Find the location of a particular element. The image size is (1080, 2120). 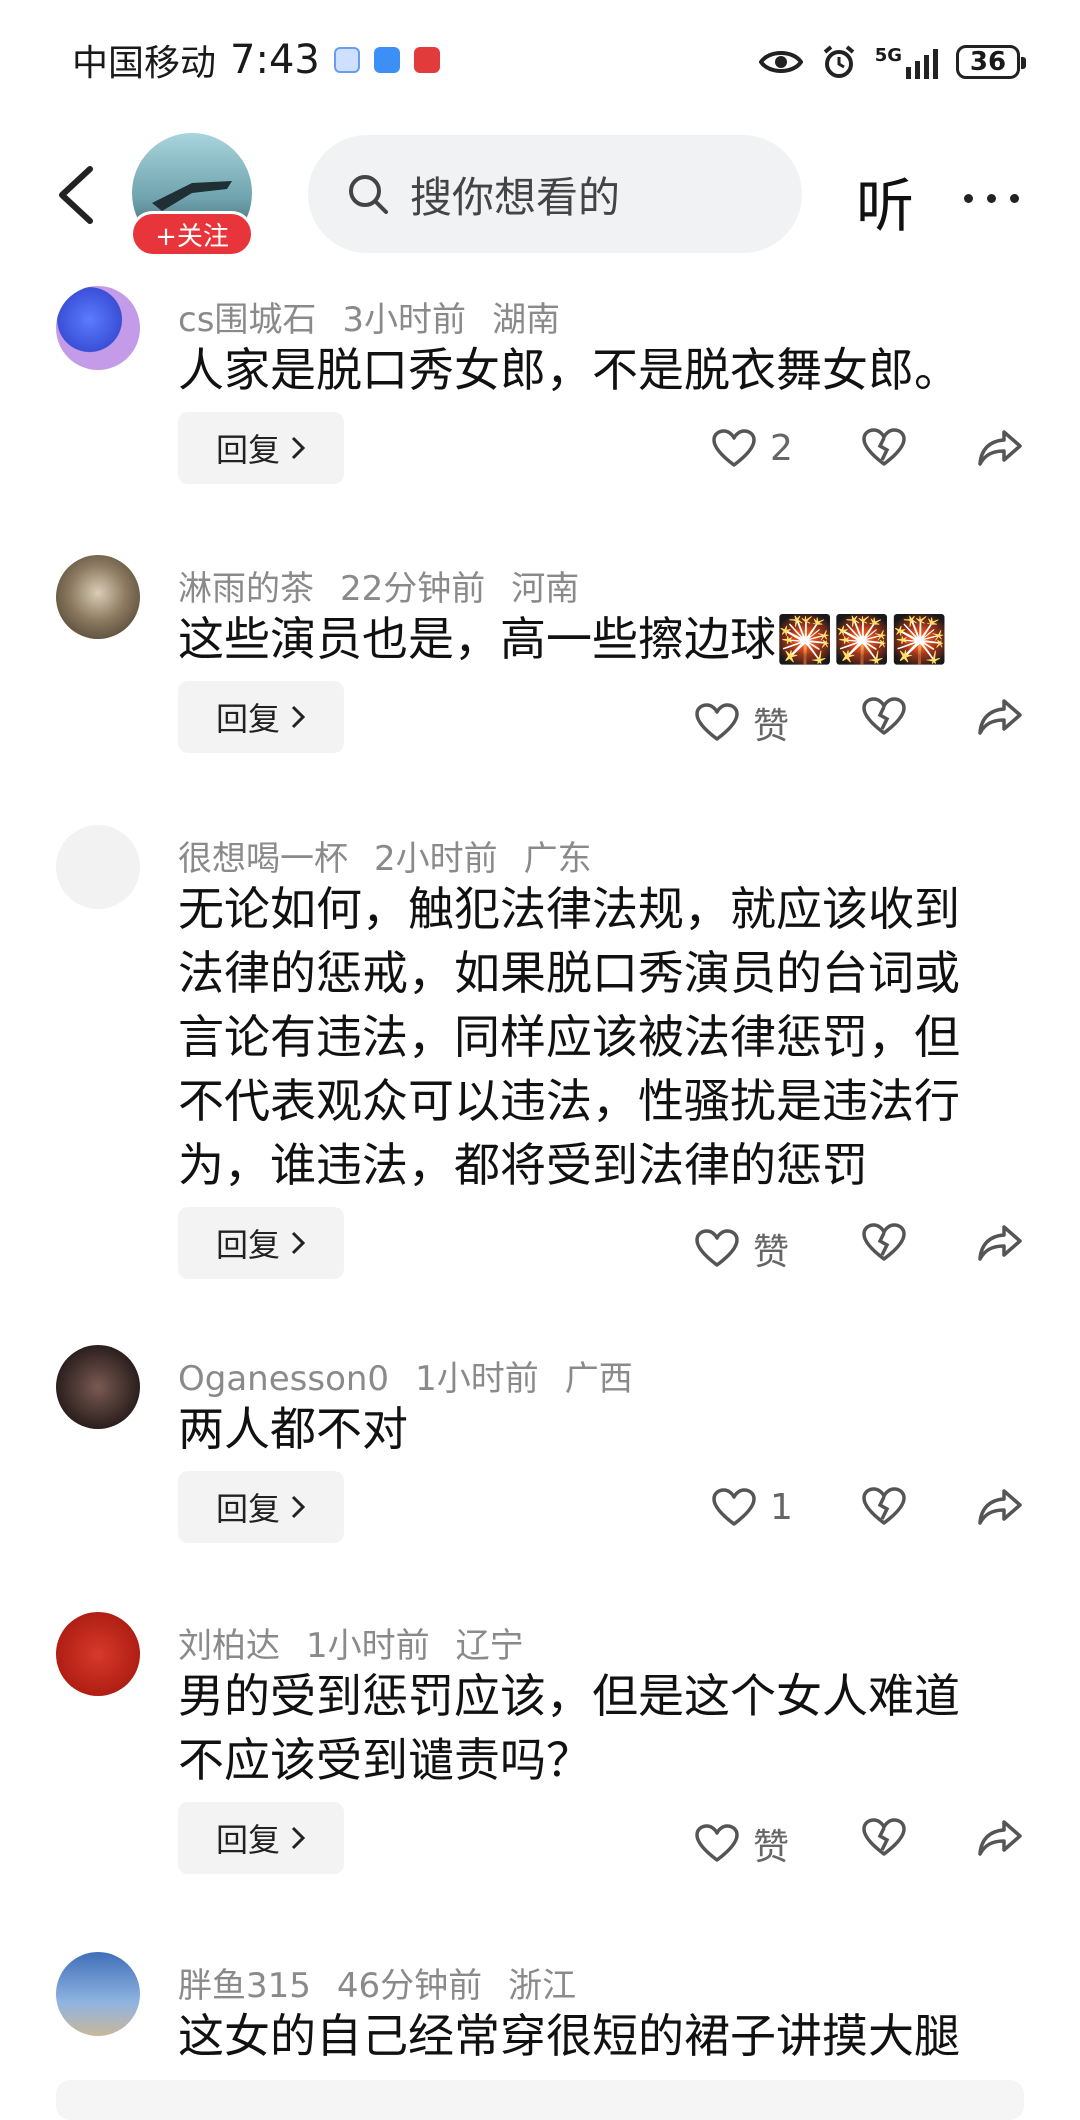

like-button: 1 is located at coordinates (752, 1507).